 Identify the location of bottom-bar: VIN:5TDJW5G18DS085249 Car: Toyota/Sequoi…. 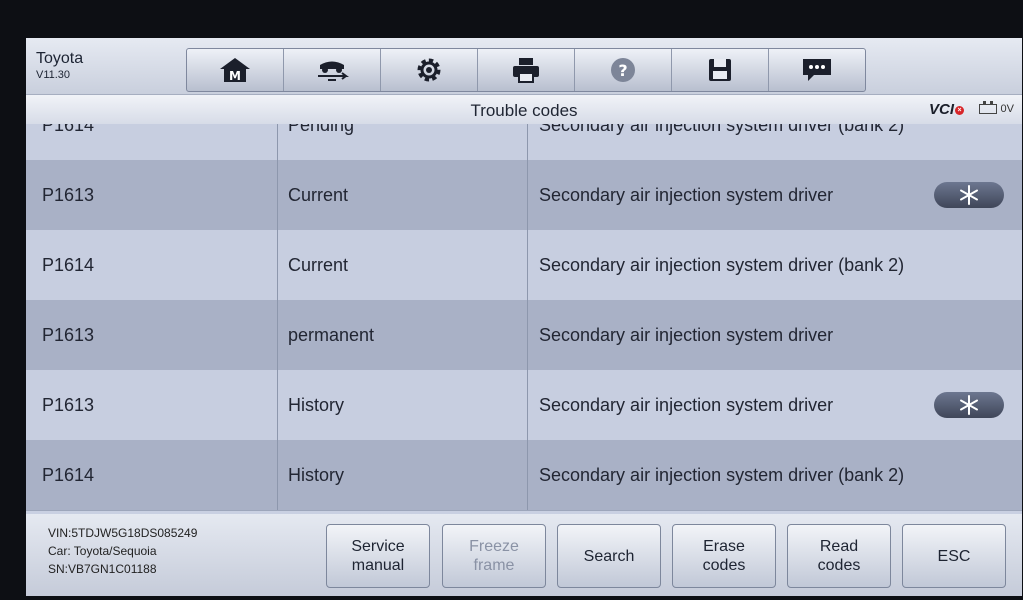
(524, 555).